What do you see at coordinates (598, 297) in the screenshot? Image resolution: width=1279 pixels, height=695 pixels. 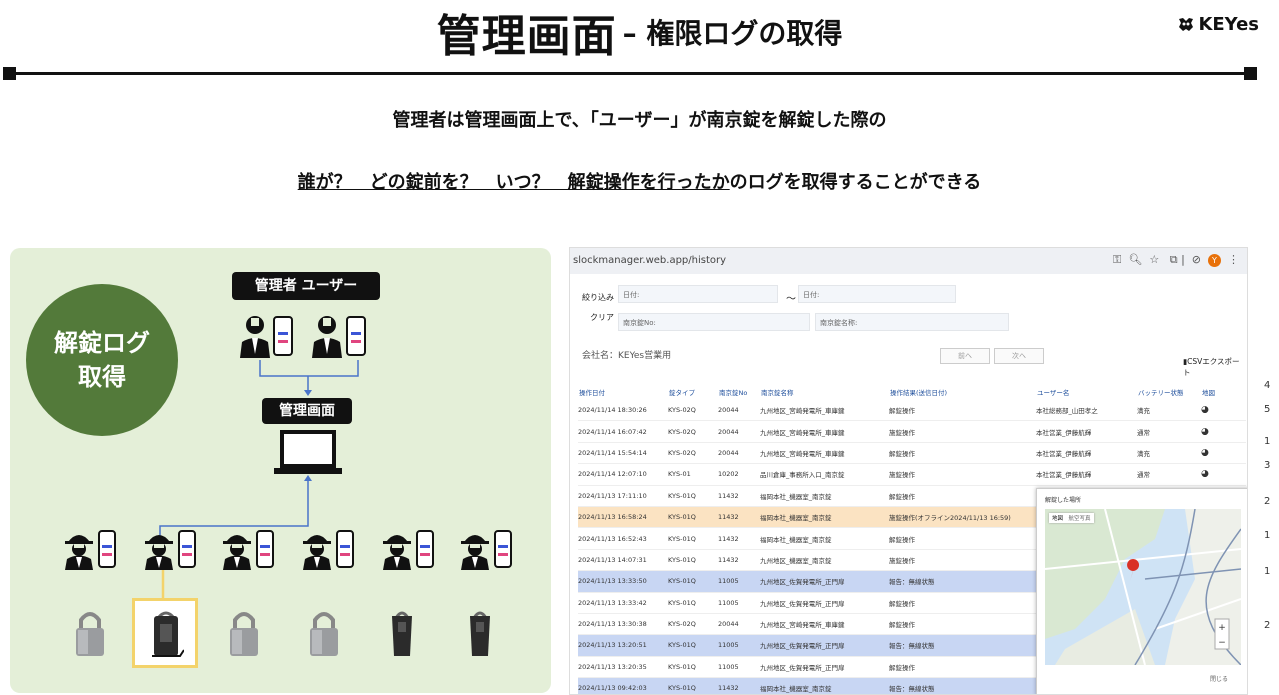 I see `filter-label: 絞り込み` at bounding box center [598, 297].